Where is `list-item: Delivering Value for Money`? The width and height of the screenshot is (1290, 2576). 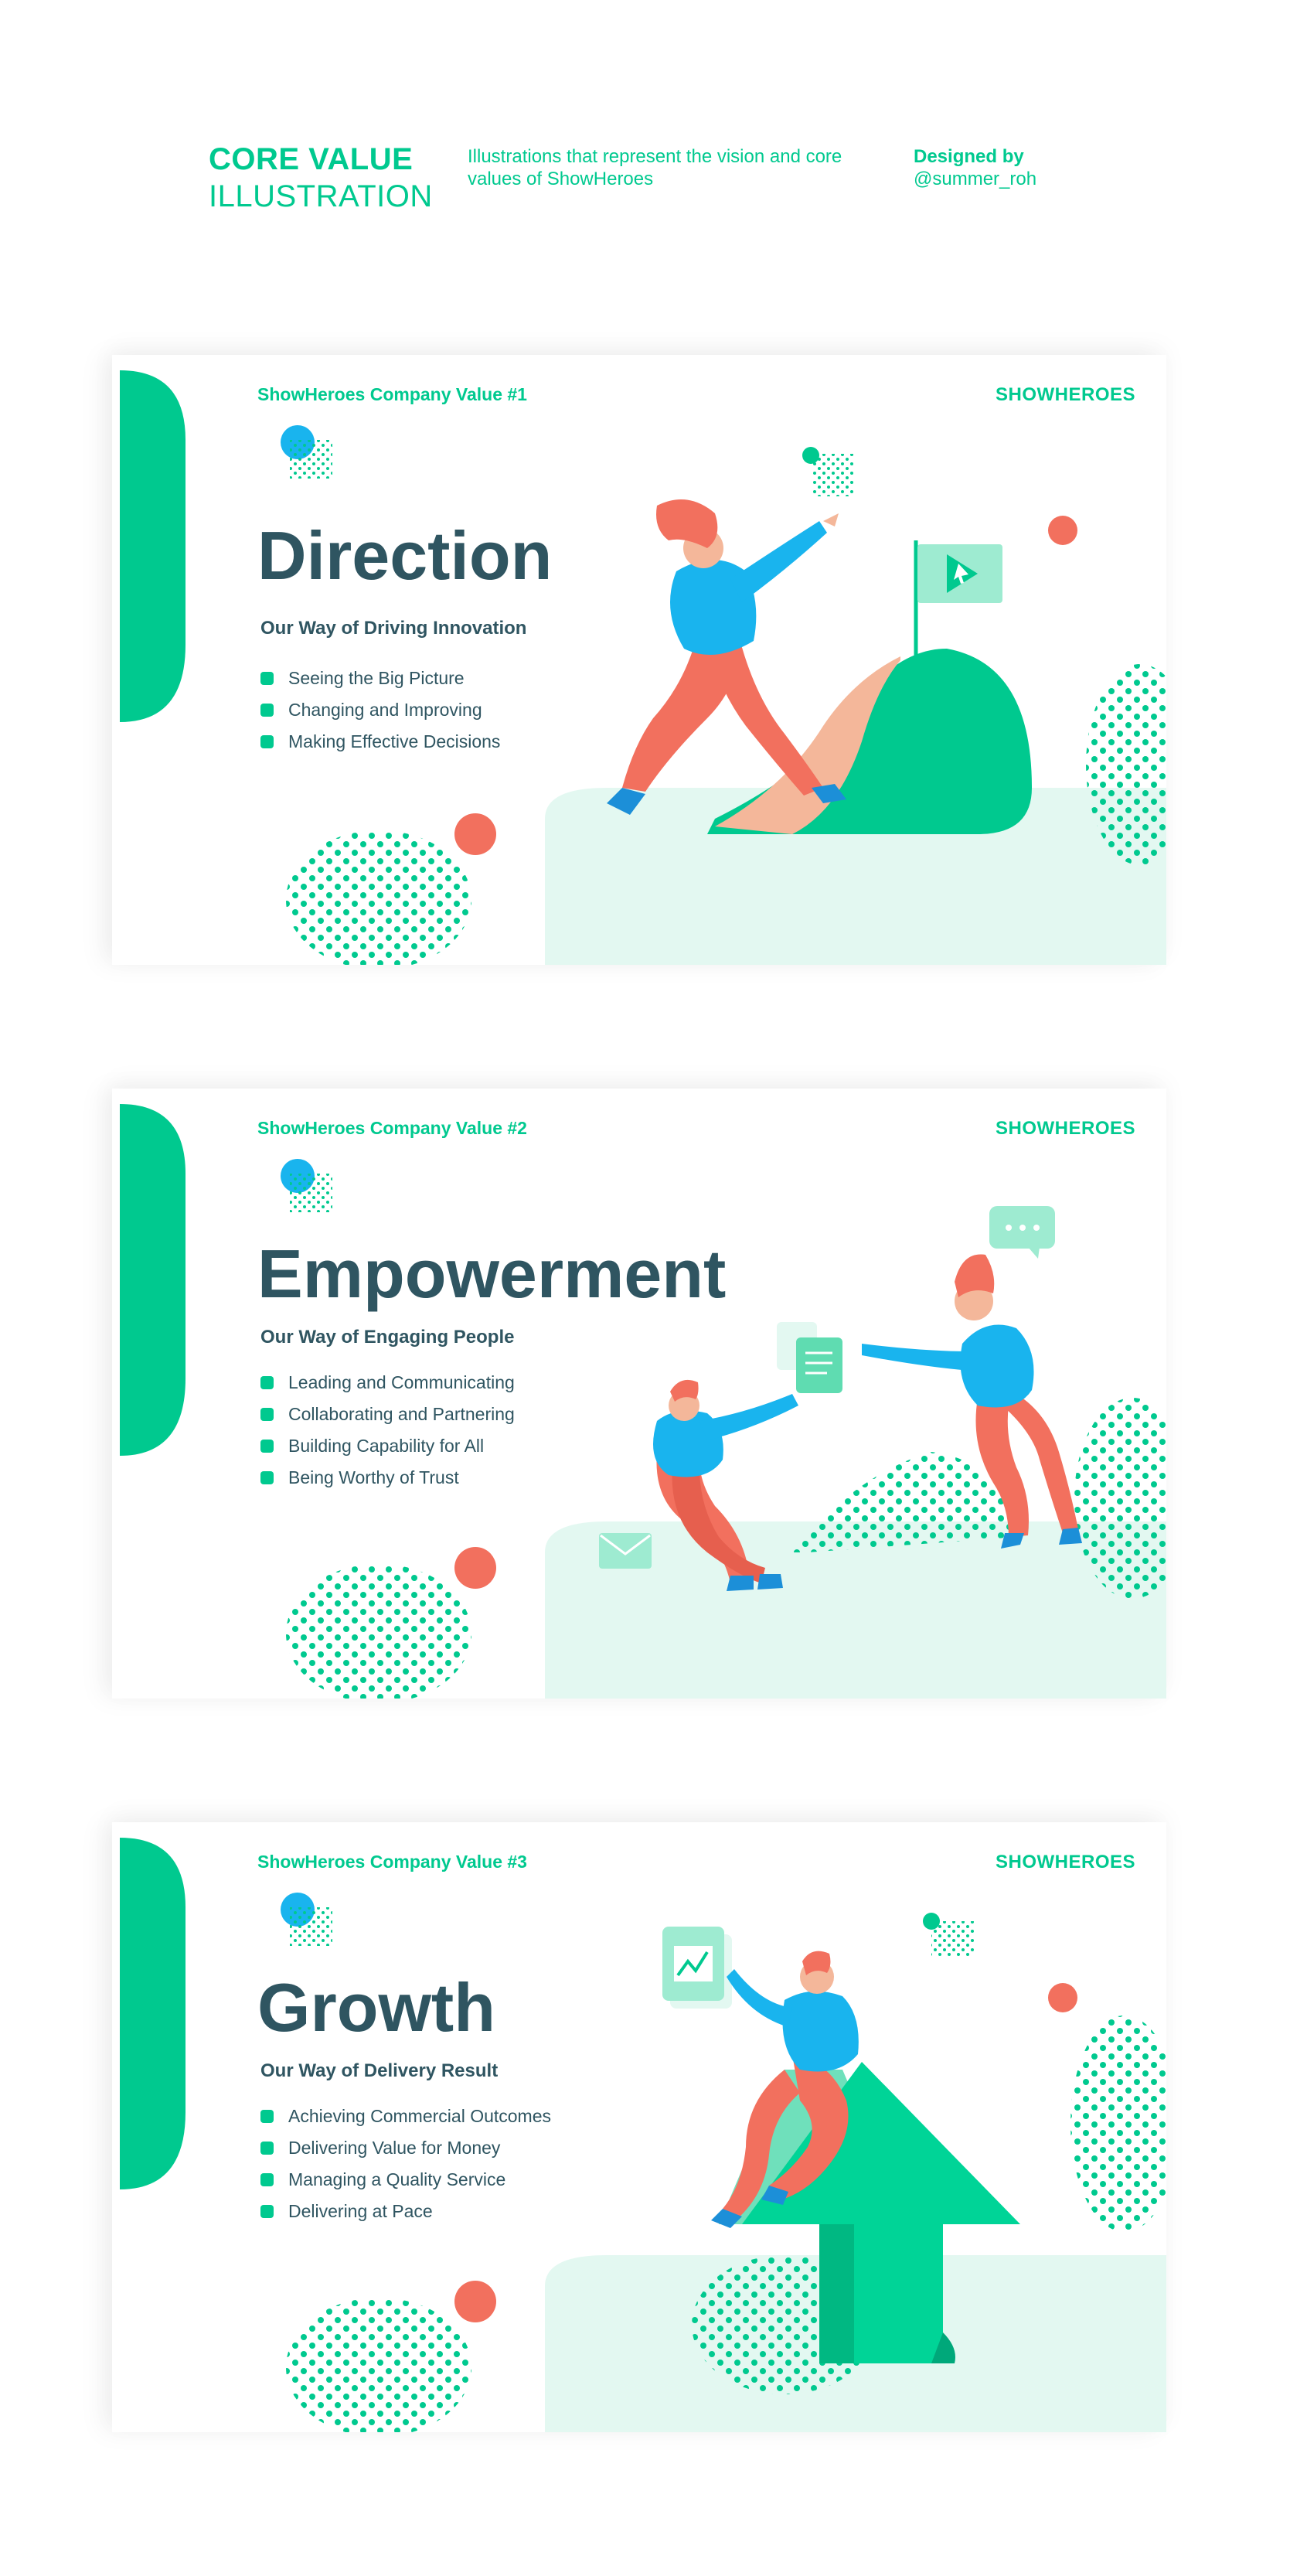
list-item: Delivering Value for Money is located at coordinates (405, 2148).